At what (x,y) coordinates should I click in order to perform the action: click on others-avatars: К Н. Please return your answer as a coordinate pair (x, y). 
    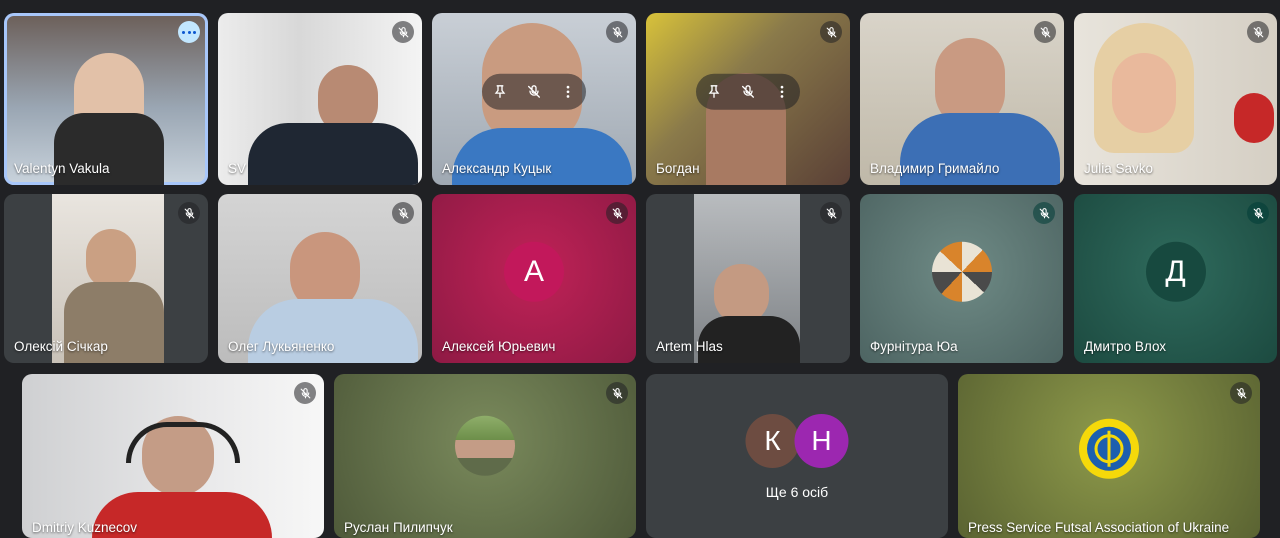
    Looking at the image, I should click on (797, 441).